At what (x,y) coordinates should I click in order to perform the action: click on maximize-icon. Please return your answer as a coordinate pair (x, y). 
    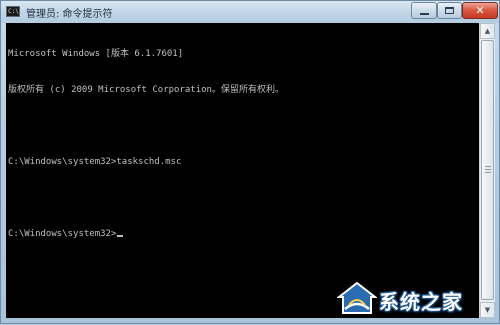
    Looking at the image, I should click on (449, 10).